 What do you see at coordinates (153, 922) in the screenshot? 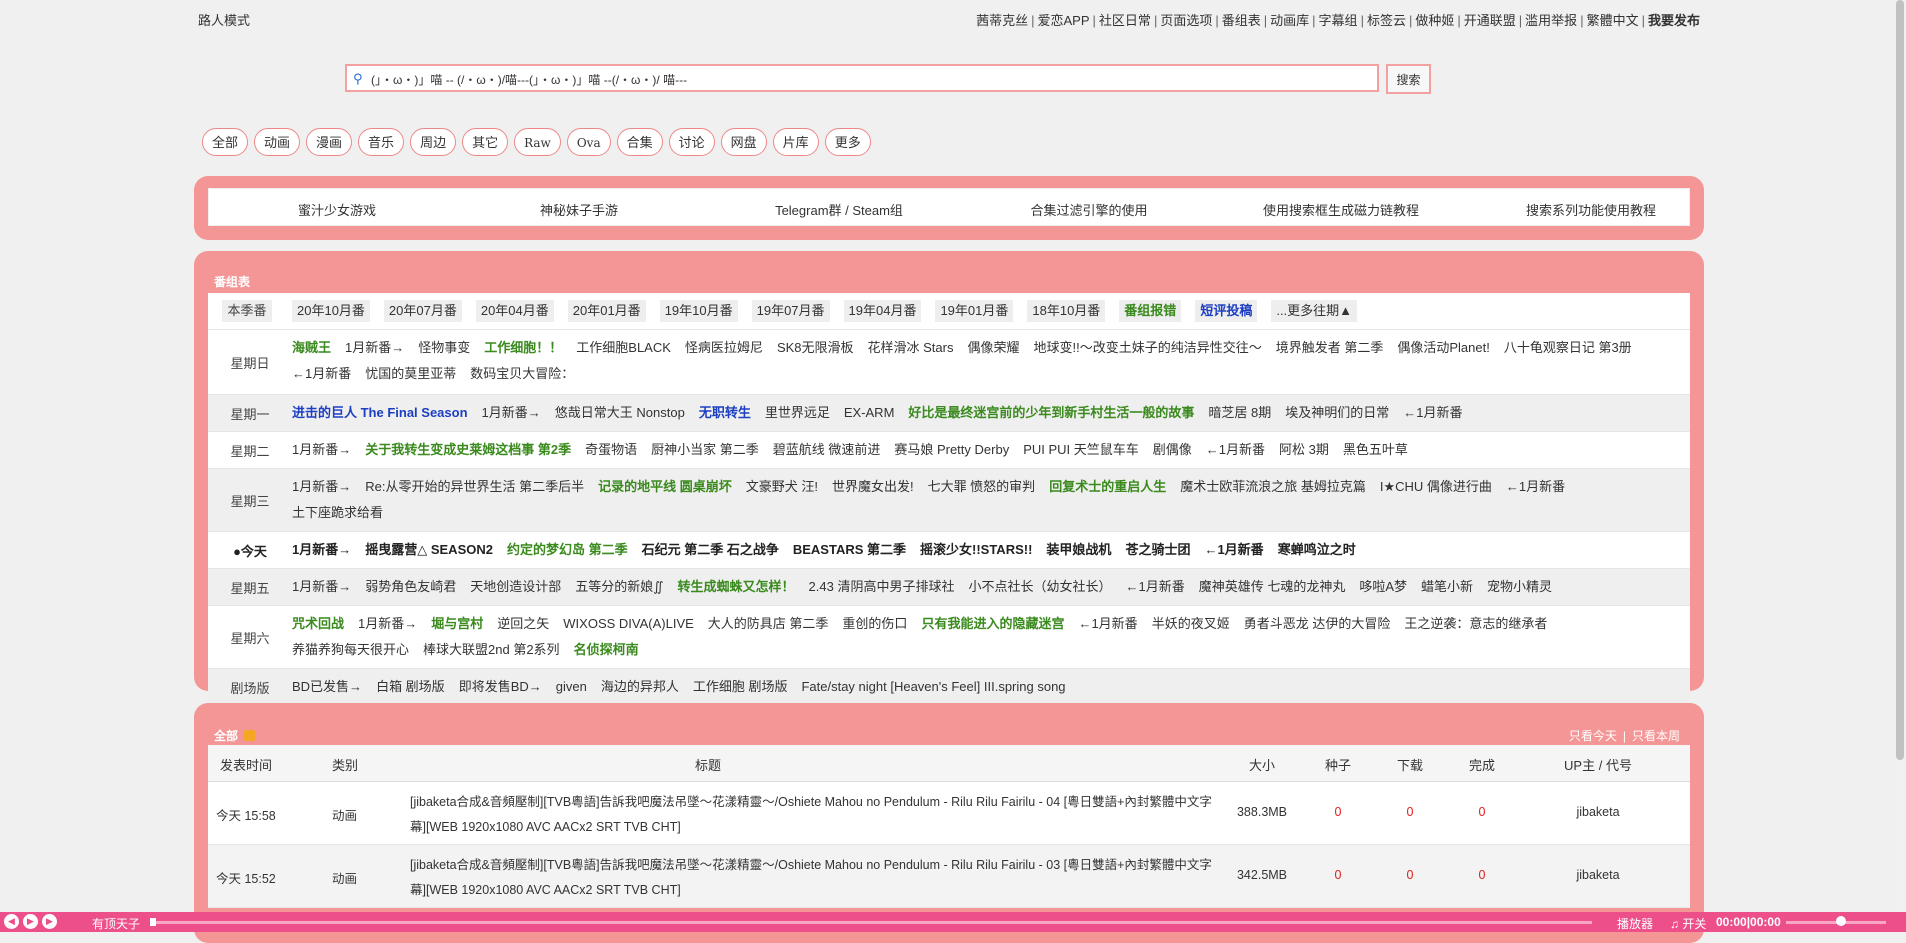
I see `progress-handle` at bounding box center [153, 922].